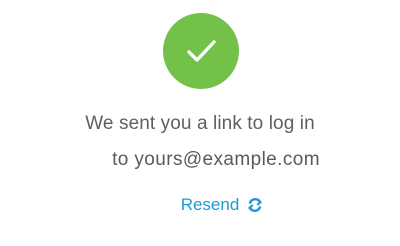  I want to click on checkmark-icon, so click(201, 51).